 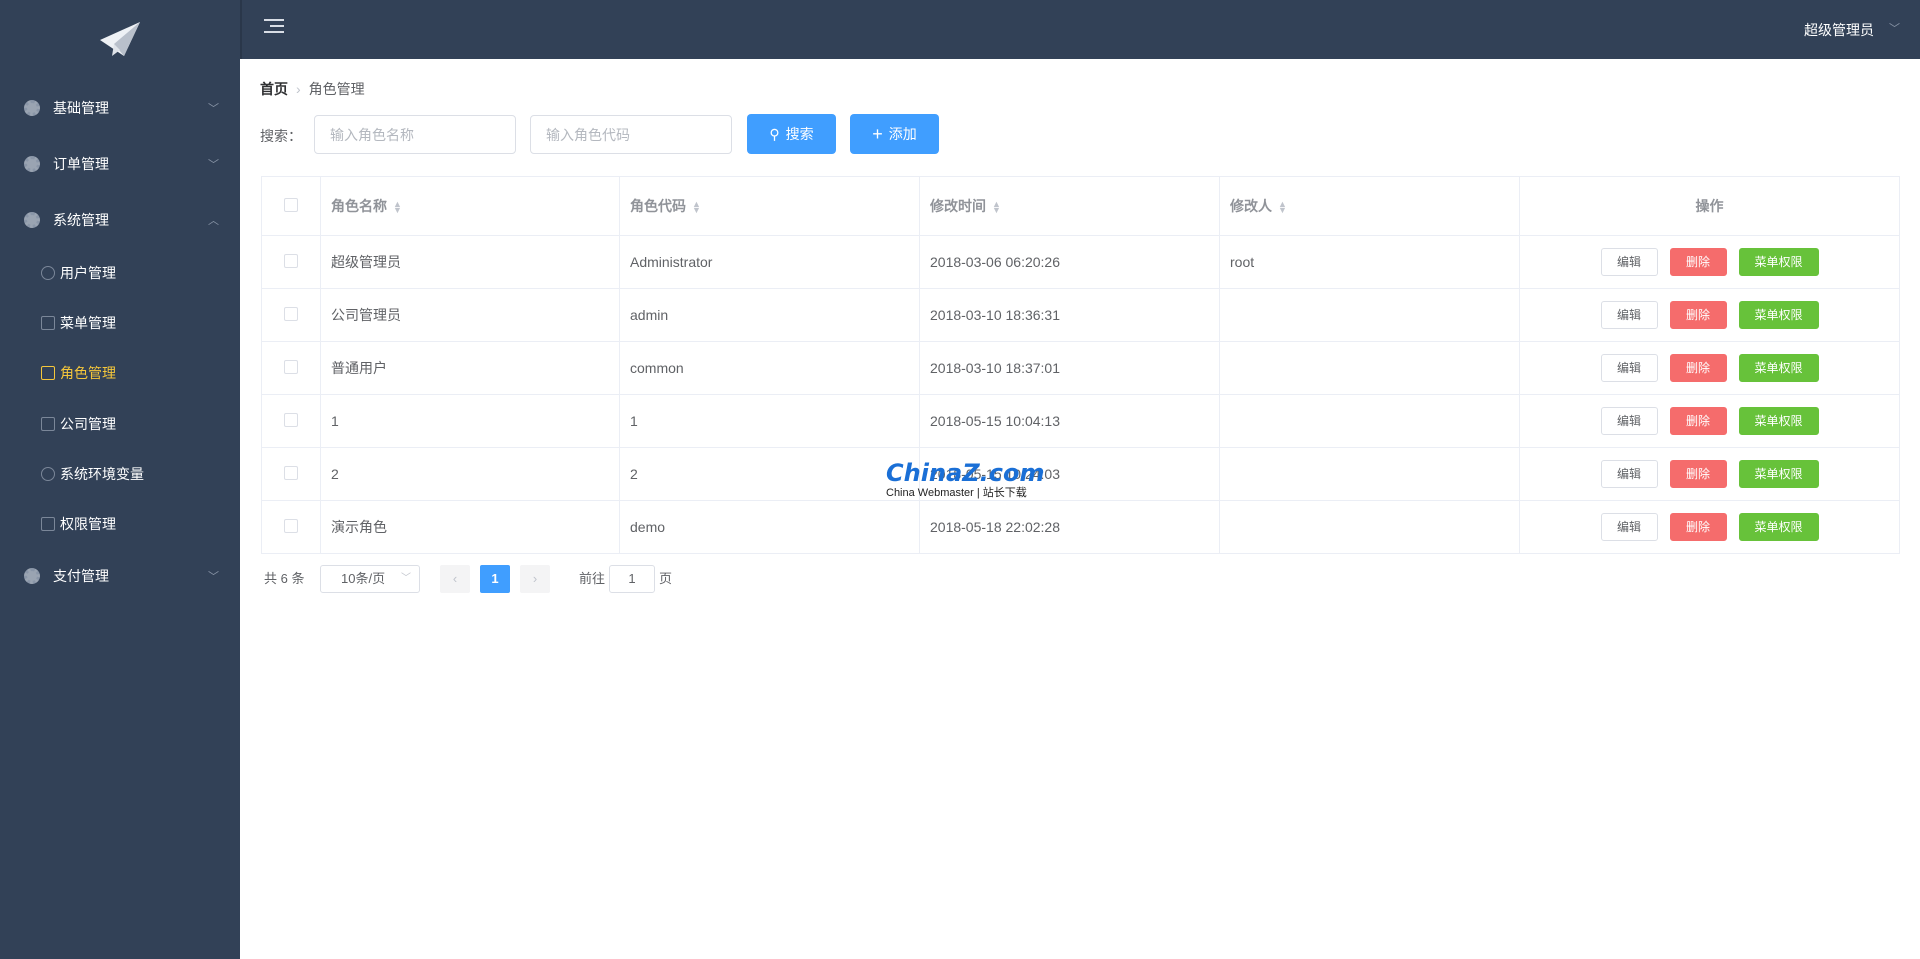 What do you see at coordinates (592, 578) in the screenshot?
I see `goto-label: 前往` at bounding box center [592, 578].